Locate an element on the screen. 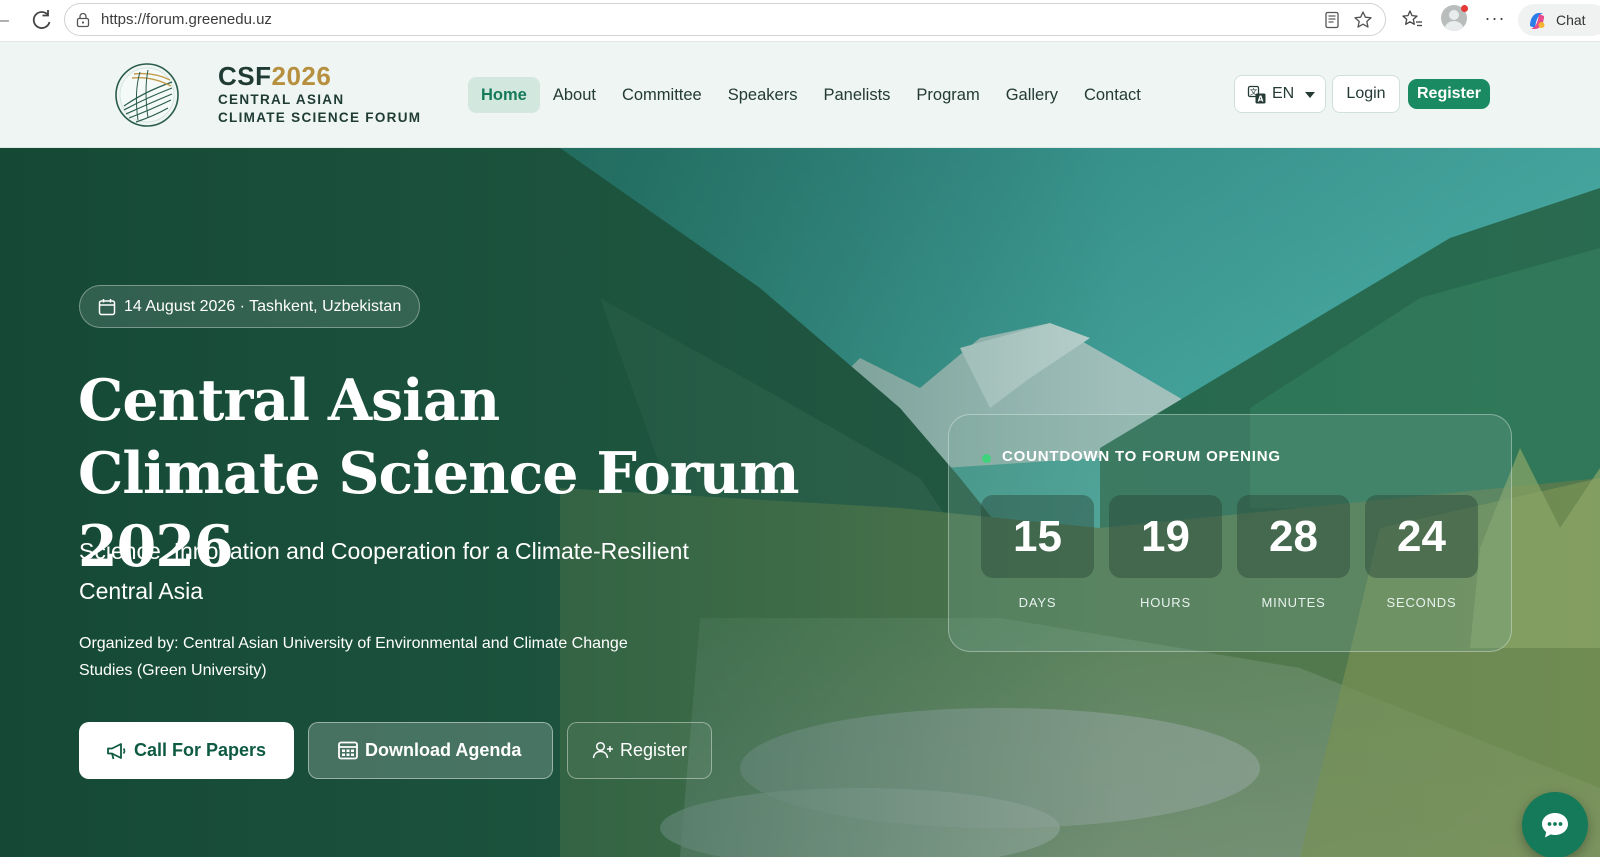  chat-widget-button is located at coordinates (1555, 824).